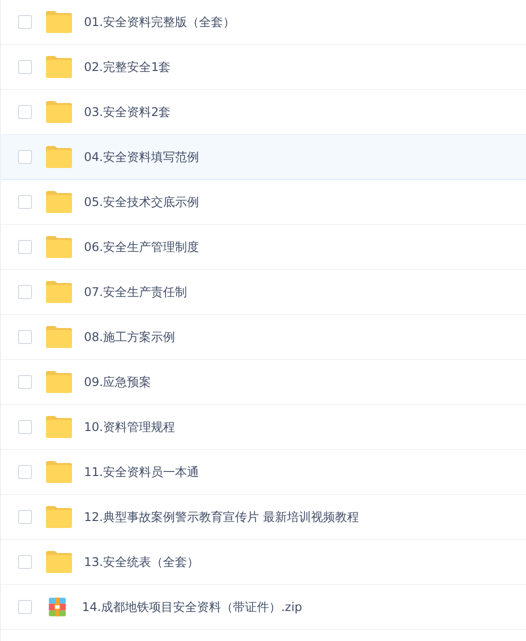 Image resolution: width=526 pixels, height=641 pixels. I want to click on file-name: 08.施工方案示例, so click(130, 337).